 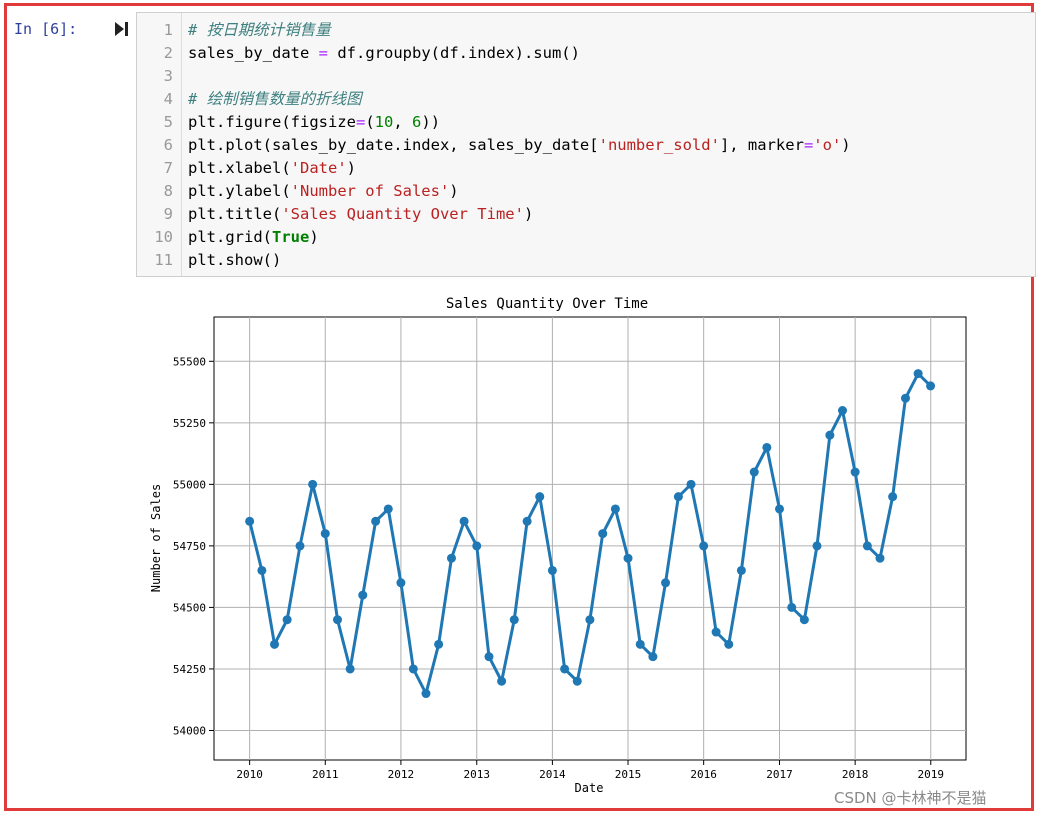 What do you see at coordinates (234, 260) in the screenshot?
I see `code-source: plt.show()` at bounding box center [234, 260].